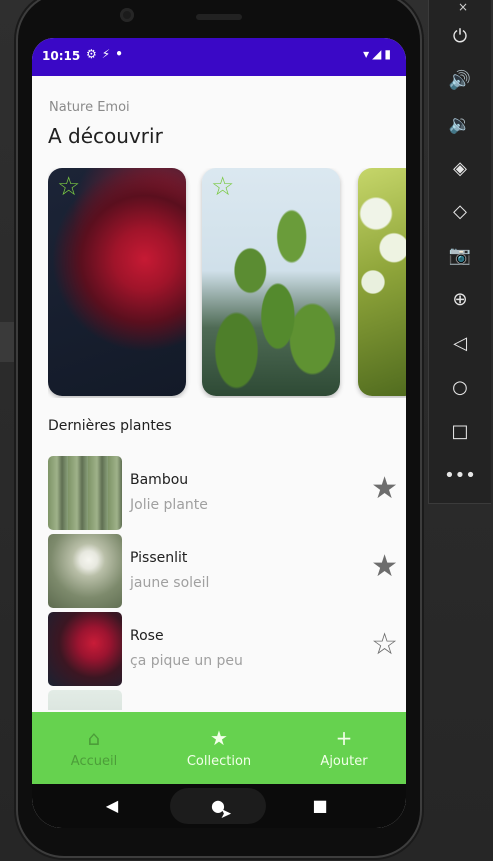  I want to click on plant-description: jaune soleil, so click(170, 583).